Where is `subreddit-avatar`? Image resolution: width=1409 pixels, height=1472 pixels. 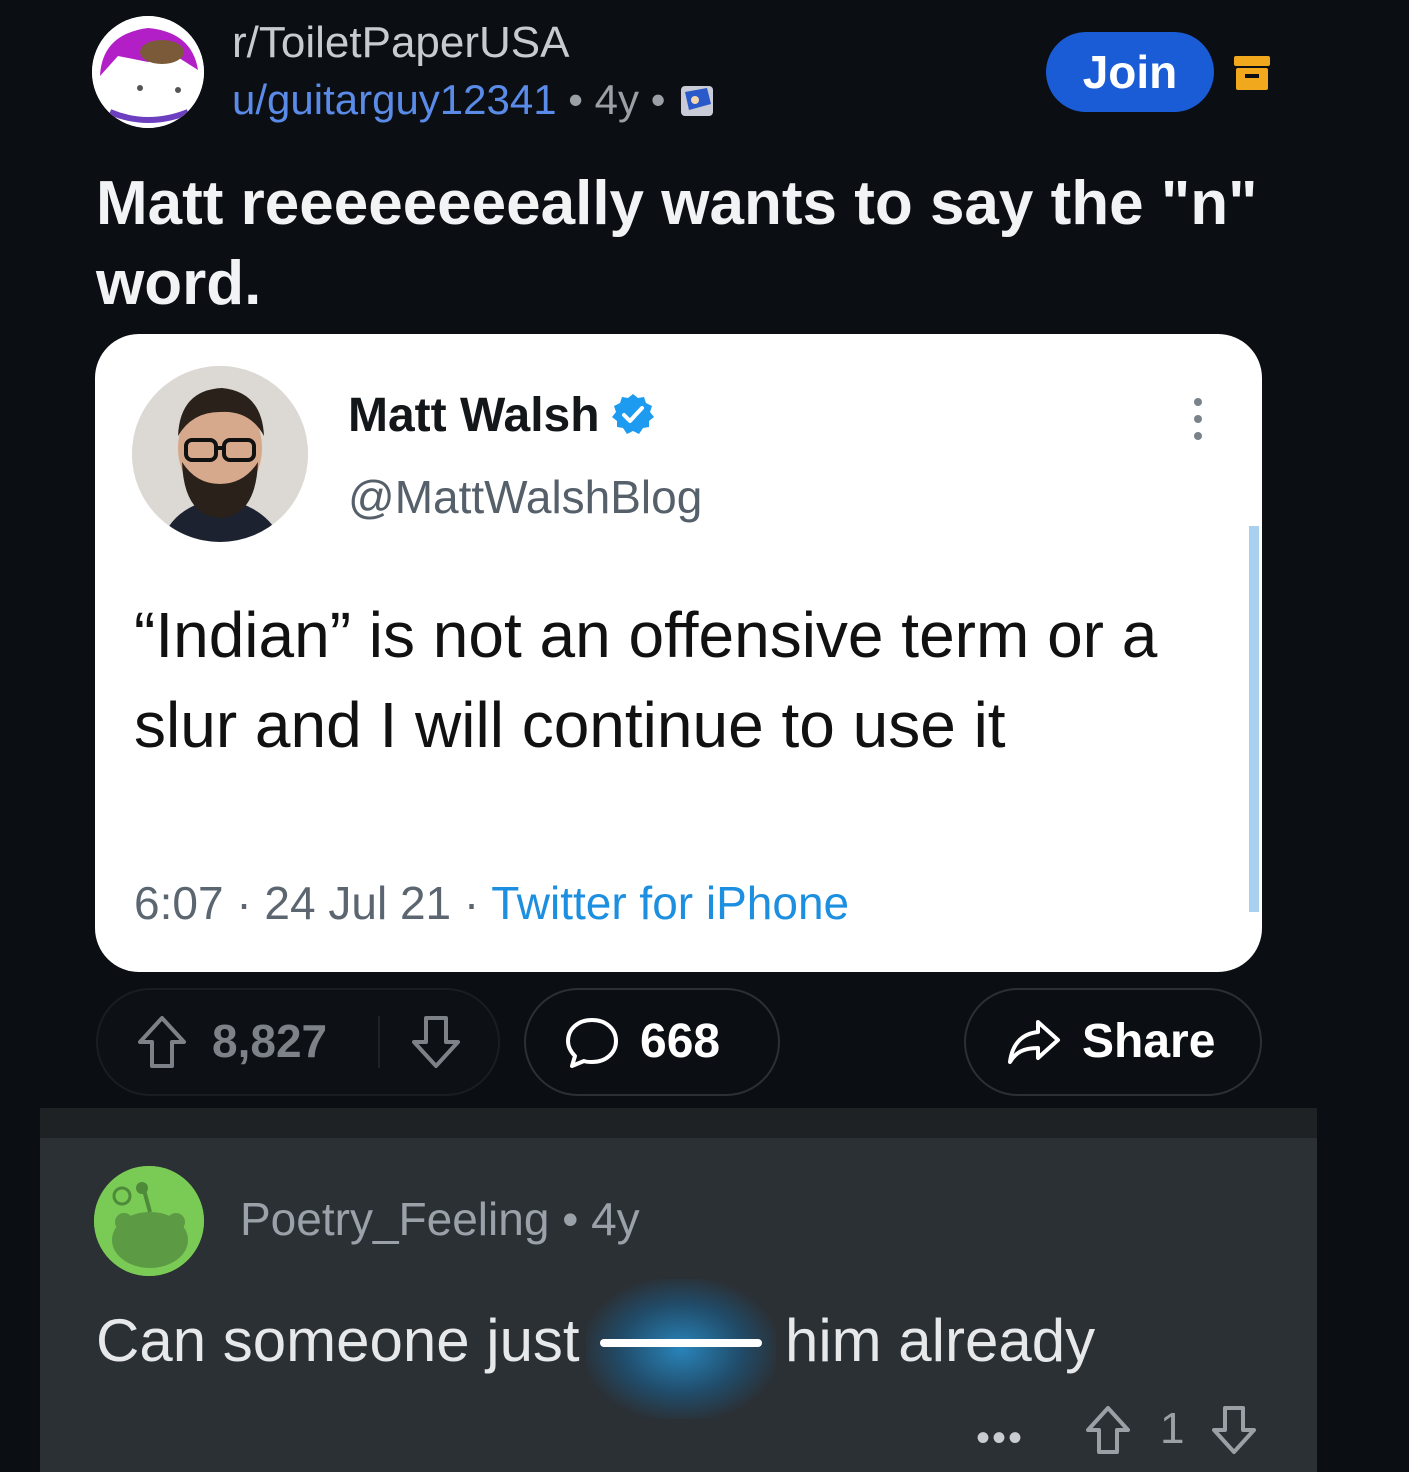 subreddit-avatar is located at coordinates (148, 72).